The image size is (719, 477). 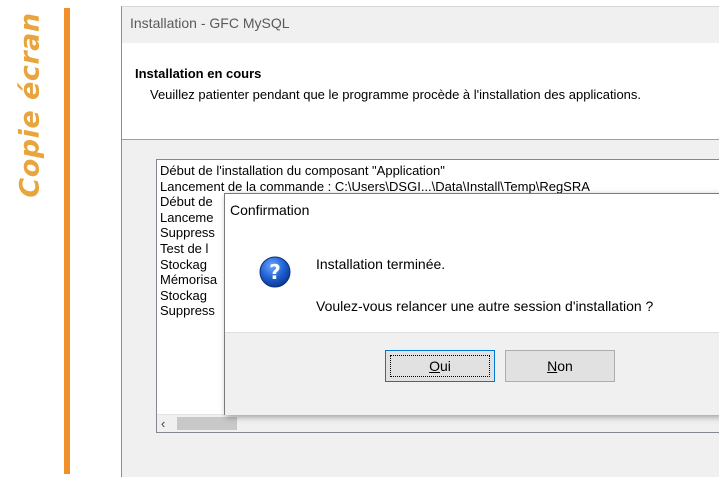 I want to click on no-button-label: Non, so click(x=560, y=366).